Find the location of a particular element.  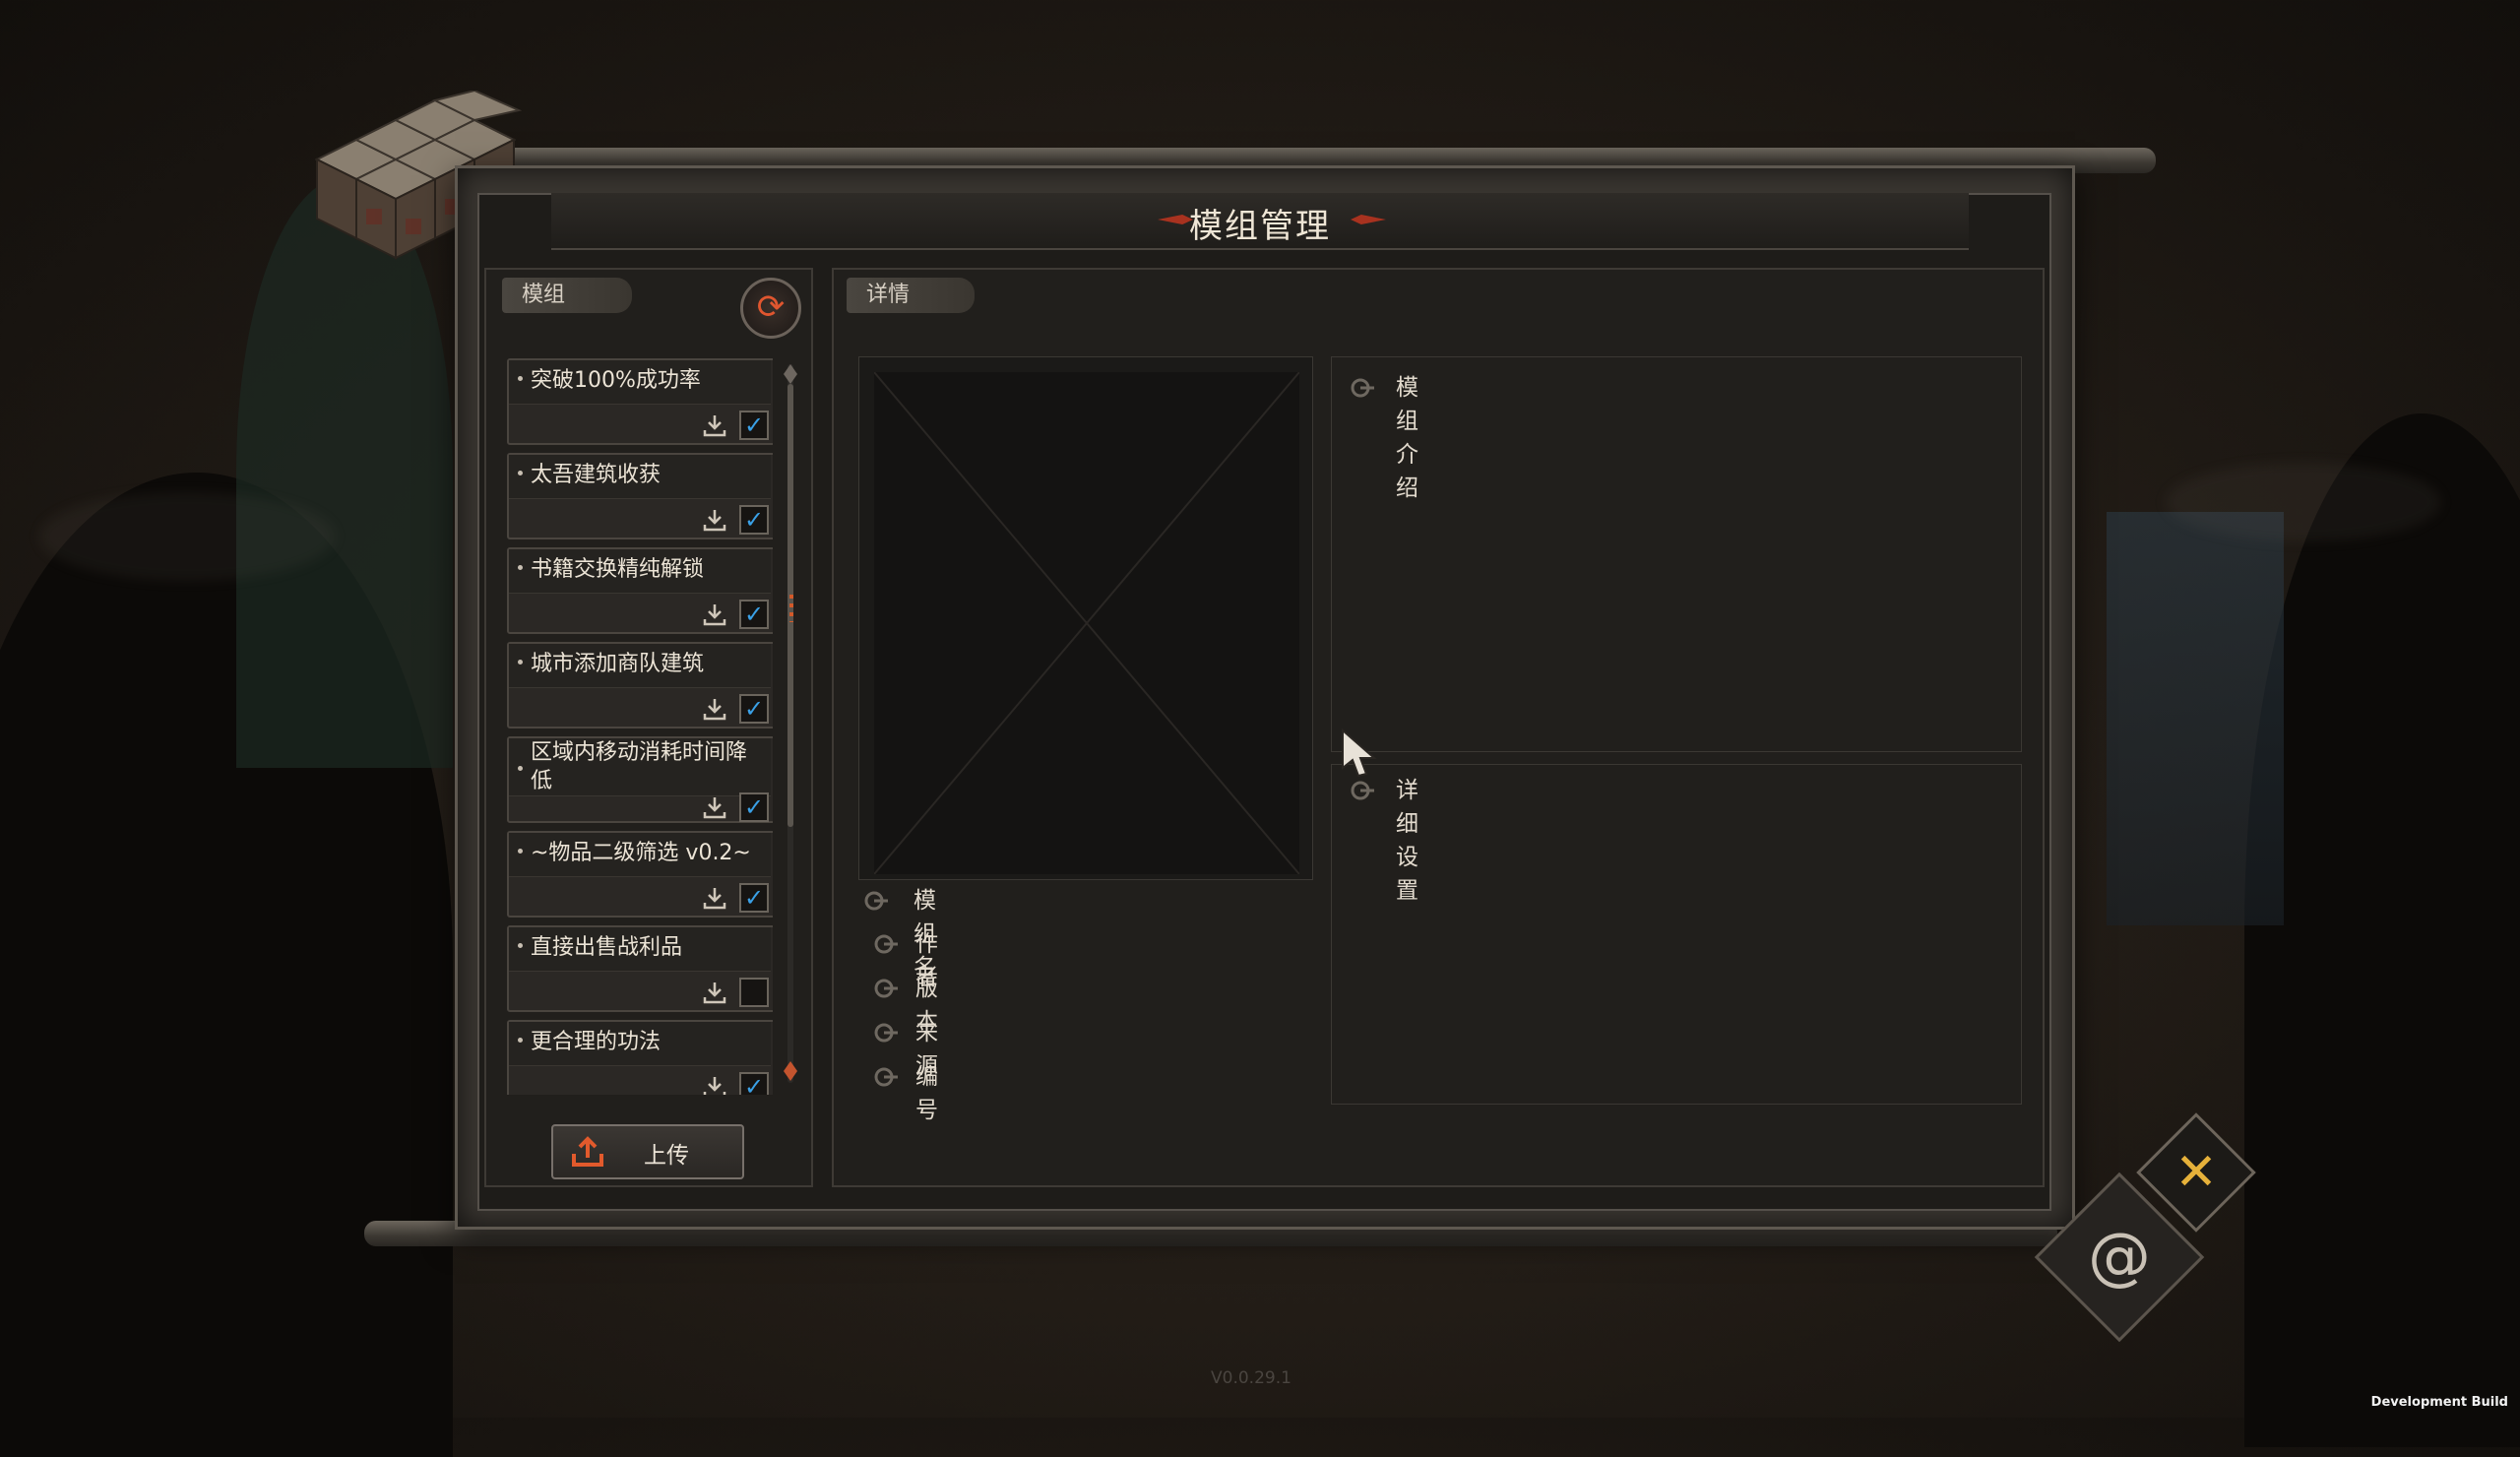

mod-list-item: 突破100%成功率 ✓ is located at coordinates (640, 401).